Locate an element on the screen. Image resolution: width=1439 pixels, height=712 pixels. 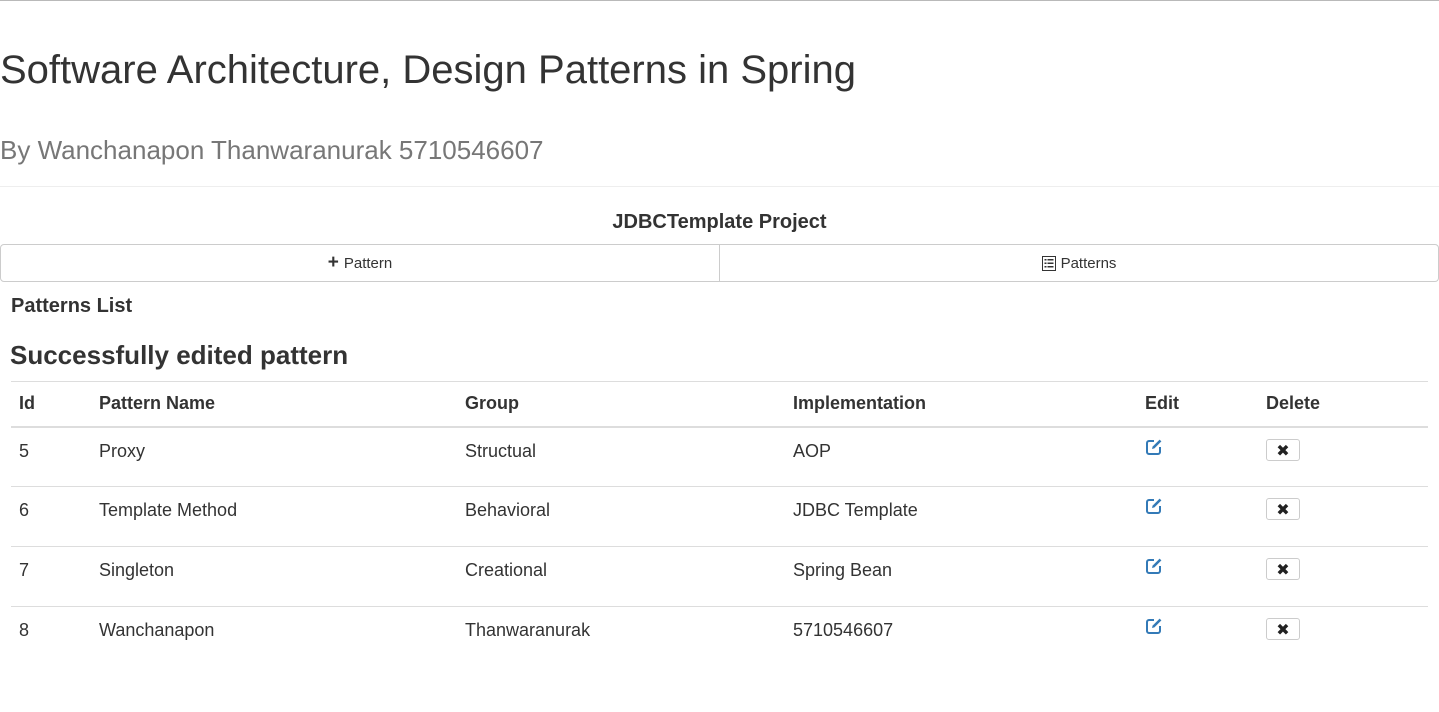
patterns-button: Patterns is located at coordinates (1079, 263).